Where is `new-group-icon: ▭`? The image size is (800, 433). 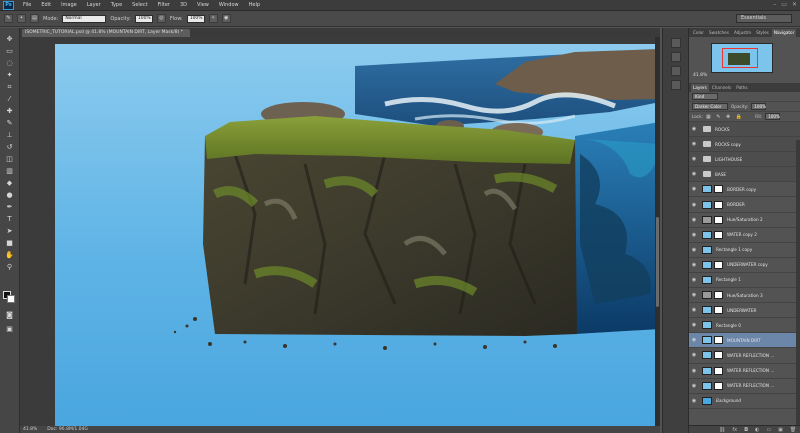
new-group-icon: ▭ is located at coordinates (768, 430).